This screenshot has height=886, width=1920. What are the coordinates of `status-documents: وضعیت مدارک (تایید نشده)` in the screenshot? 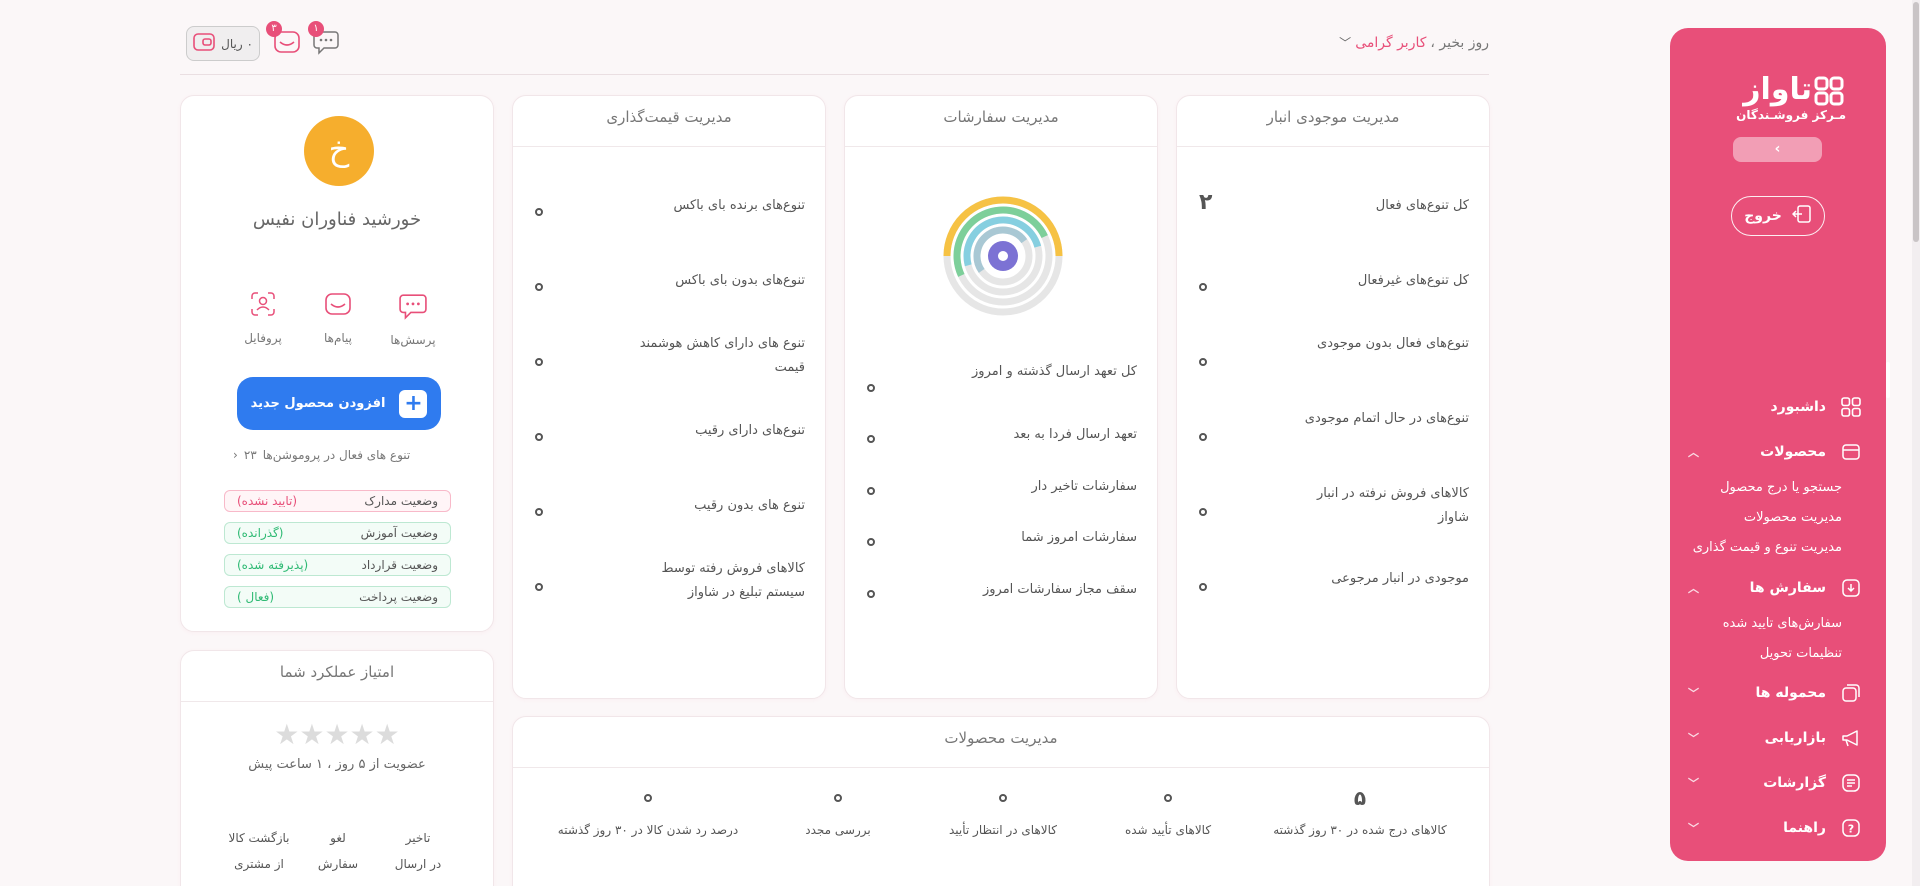 It's located at (337, 501).